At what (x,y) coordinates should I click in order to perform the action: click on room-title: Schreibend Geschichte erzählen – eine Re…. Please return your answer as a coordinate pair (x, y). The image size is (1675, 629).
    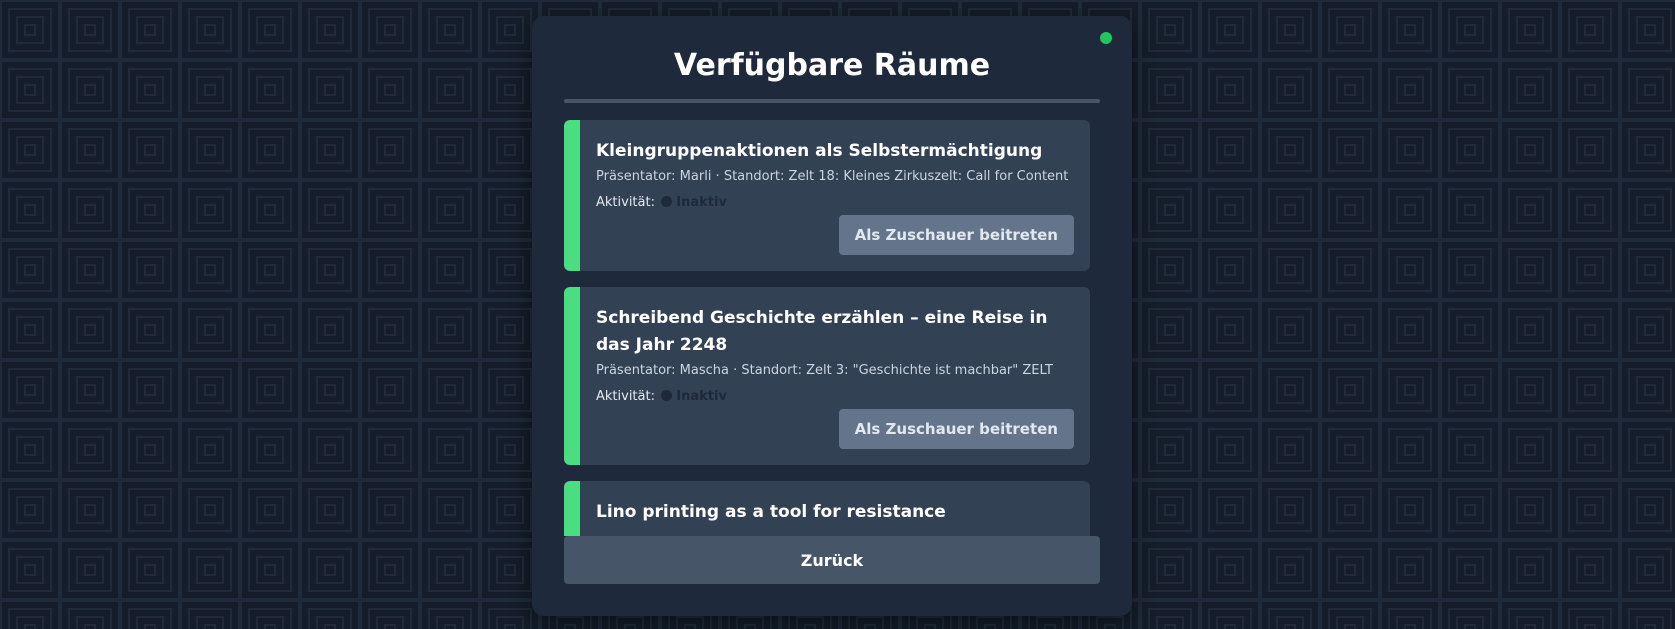
    Looking at the image, I should click on (822, 331).